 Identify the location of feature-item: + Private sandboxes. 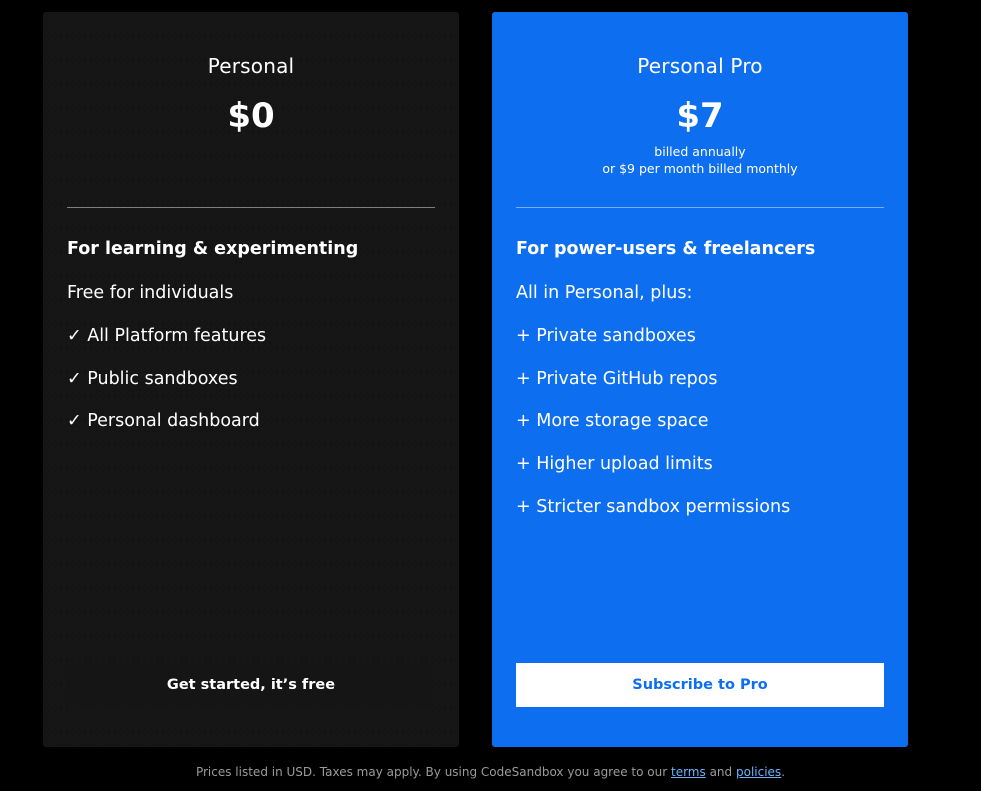
(606, 335).